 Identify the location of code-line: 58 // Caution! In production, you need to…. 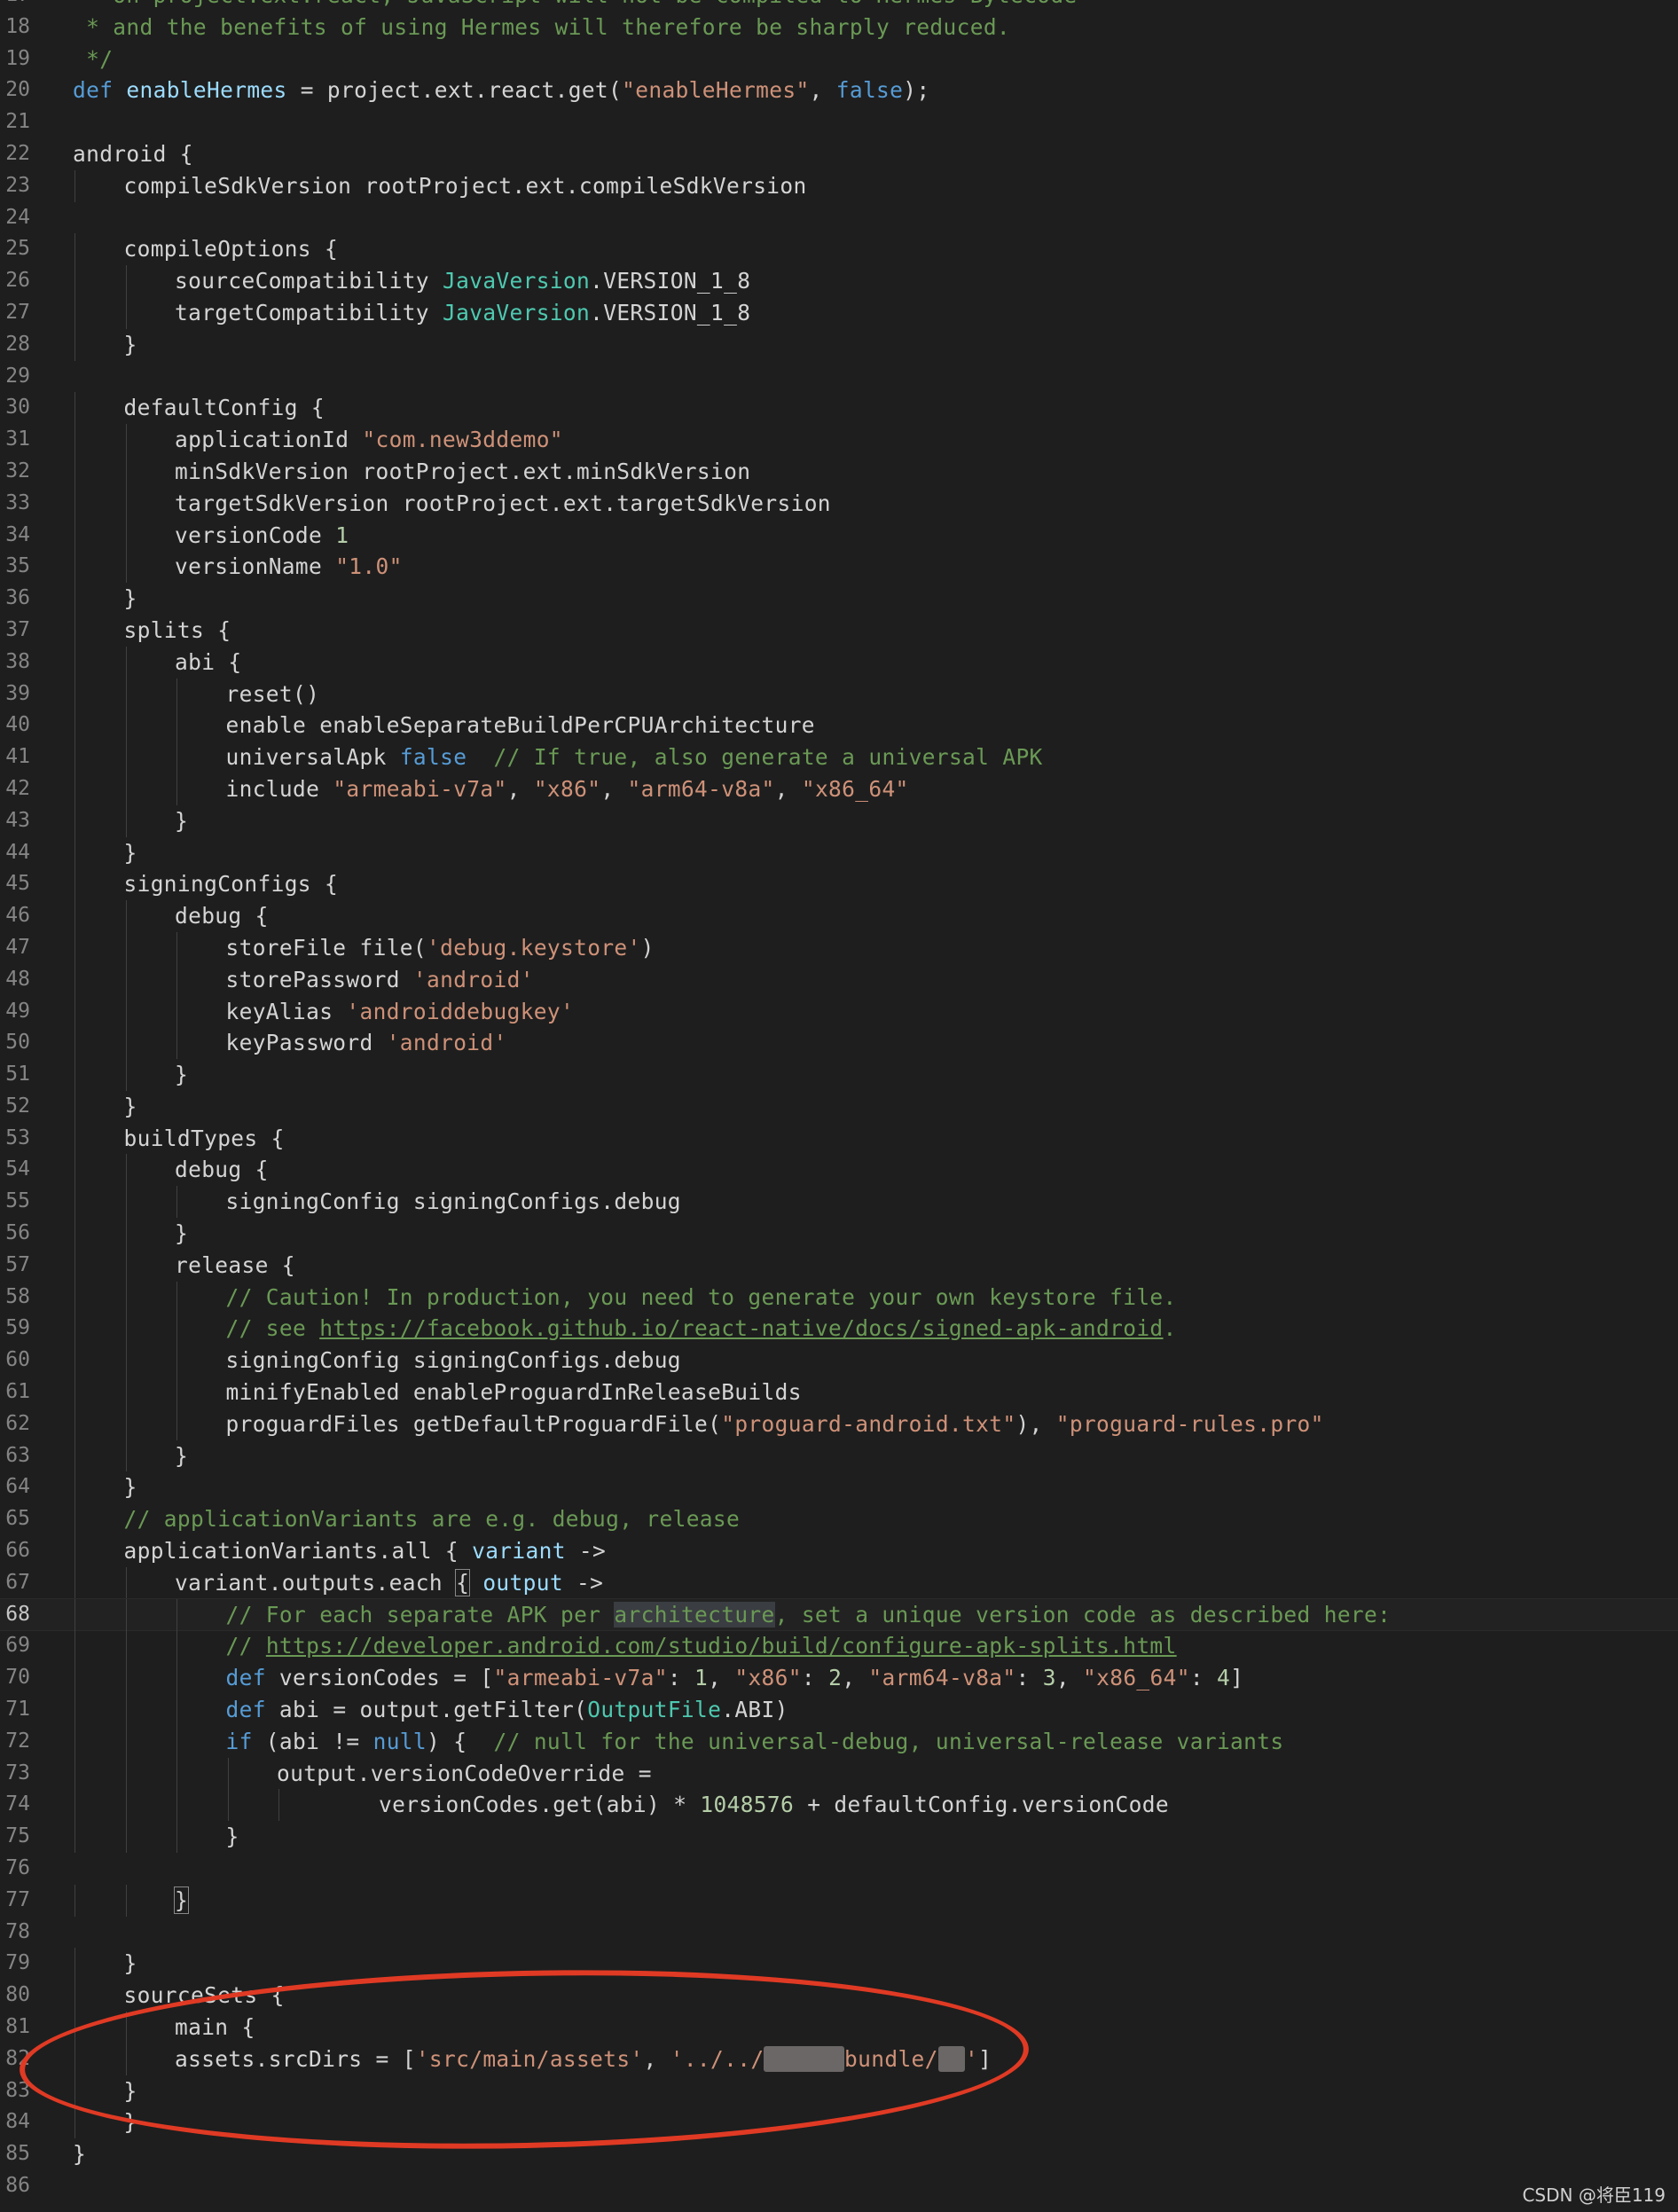
(839, 1297).